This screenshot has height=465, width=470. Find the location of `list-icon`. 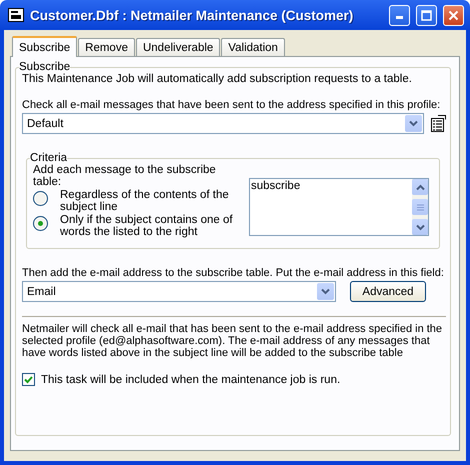

list-icon is located at coordinates (438, 123).